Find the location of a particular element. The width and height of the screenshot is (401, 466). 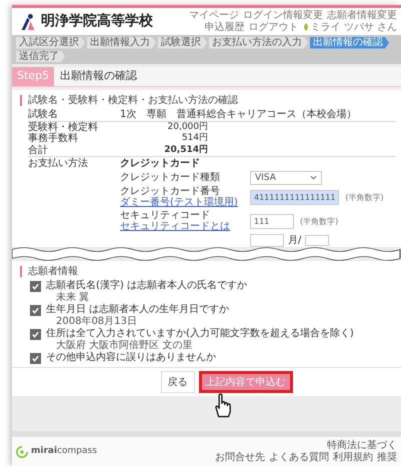

leaf-icon is located at coordinates (305, 27).